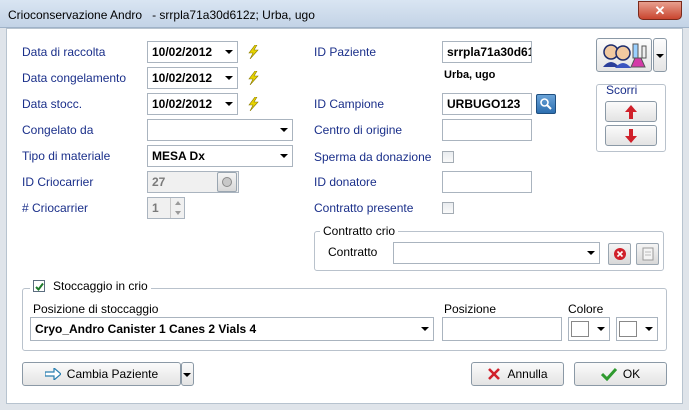 This screenshot has height=410, width=689. I want to click on annulla-button: Annulla, so click(517, 374).